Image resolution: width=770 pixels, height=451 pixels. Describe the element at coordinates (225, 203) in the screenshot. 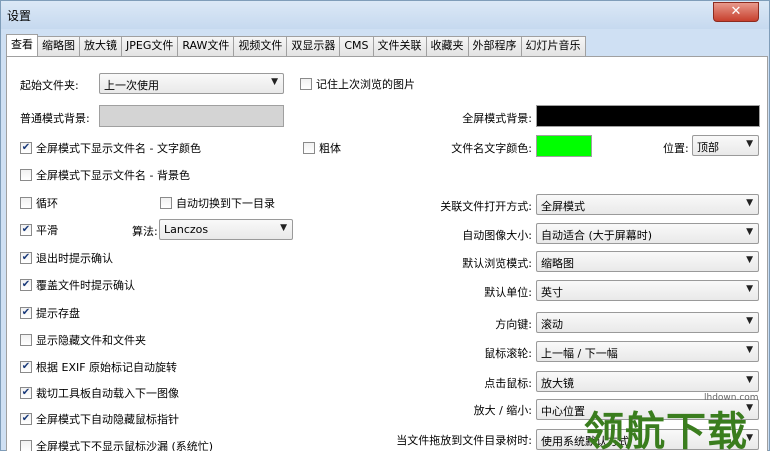

I see `checkbox-label: 自动切换到下一目录` at that location.